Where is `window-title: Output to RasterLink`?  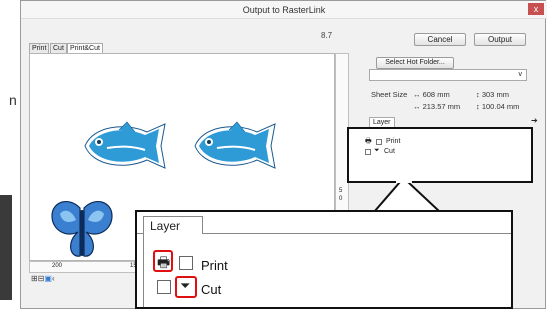
window-title: Output to RasterLink is located at coordinates (284, 10).